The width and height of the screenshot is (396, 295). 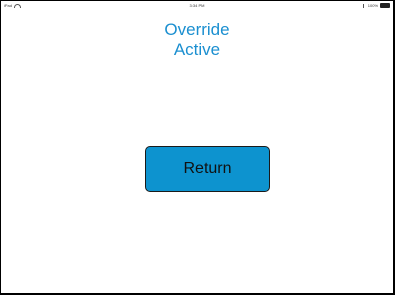 I want to click on return-button-label: Return, so click(x=207, y=168).